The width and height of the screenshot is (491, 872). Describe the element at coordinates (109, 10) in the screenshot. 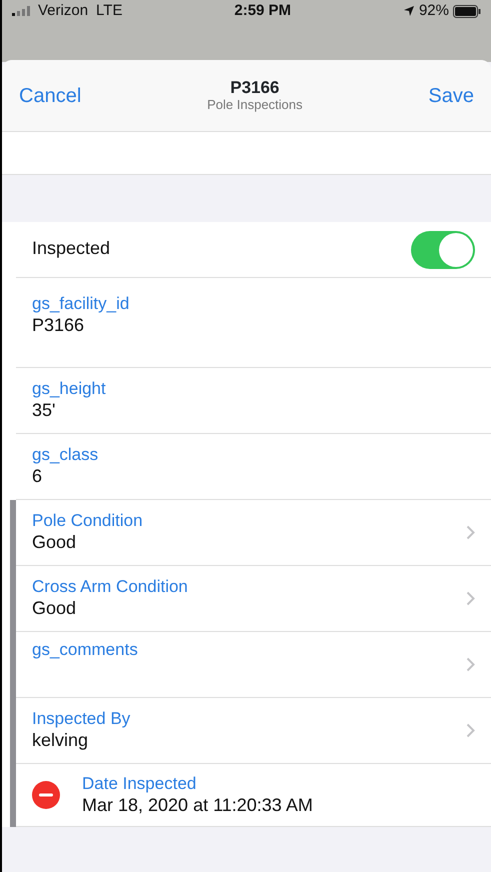

I see `network-type: LTE` at that location.